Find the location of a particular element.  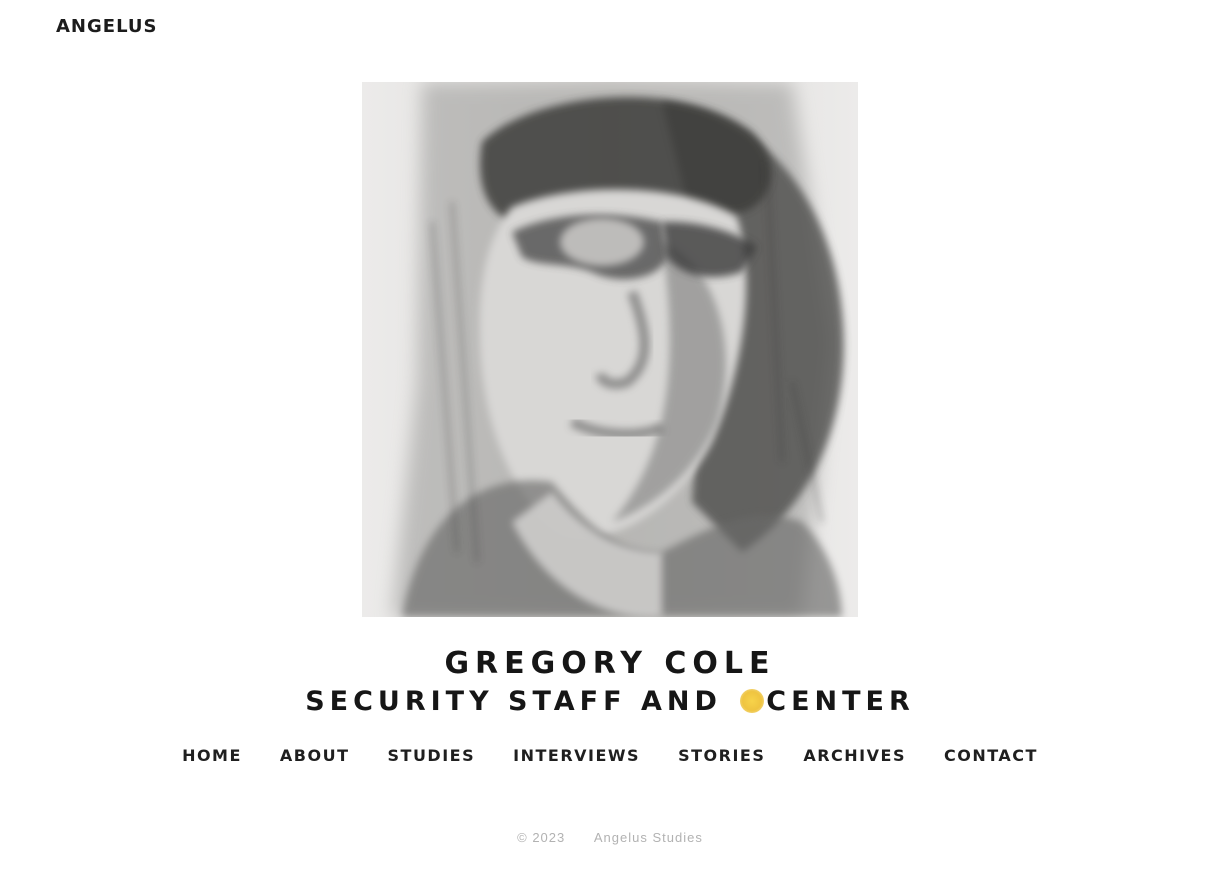

nav-item-home: HOME is located at coordinates (212, 755).